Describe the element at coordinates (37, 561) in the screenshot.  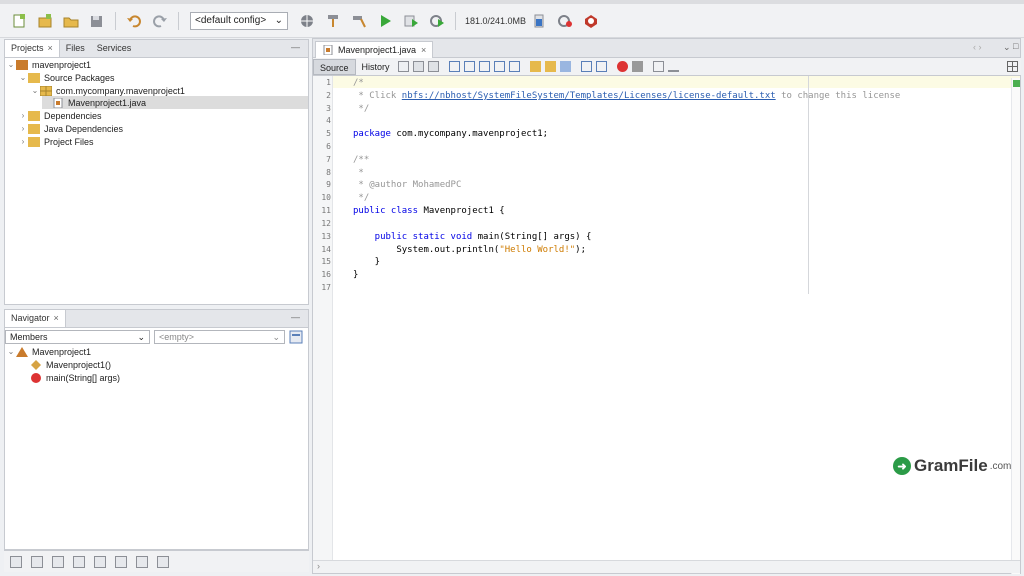
I see `filter-static-icon` at that location.